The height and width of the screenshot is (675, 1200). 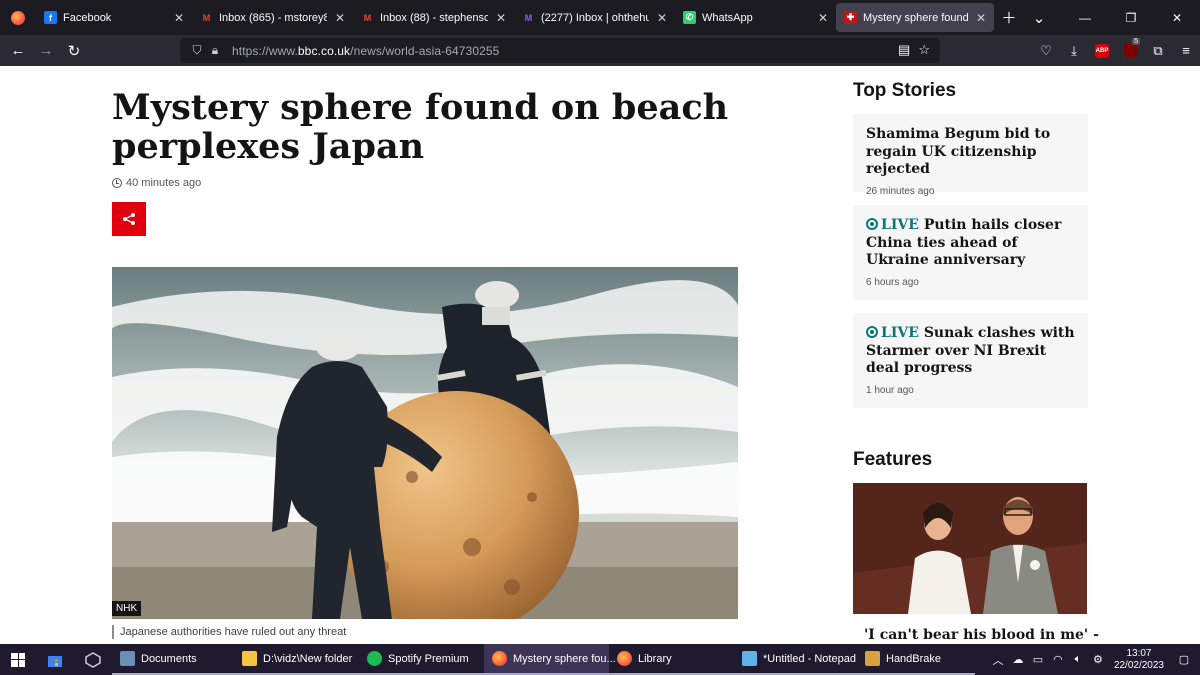 I want to click on taskbar-app-label: Documents, so click(x=169, y=658).